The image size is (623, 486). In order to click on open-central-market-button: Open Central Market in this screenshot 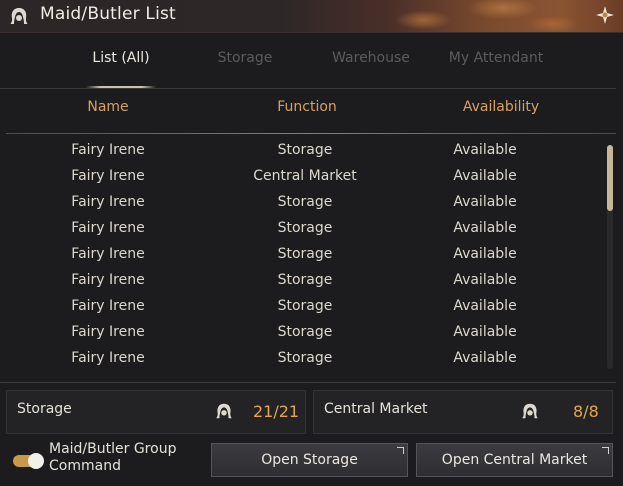, I will do `click(514, 460)`.